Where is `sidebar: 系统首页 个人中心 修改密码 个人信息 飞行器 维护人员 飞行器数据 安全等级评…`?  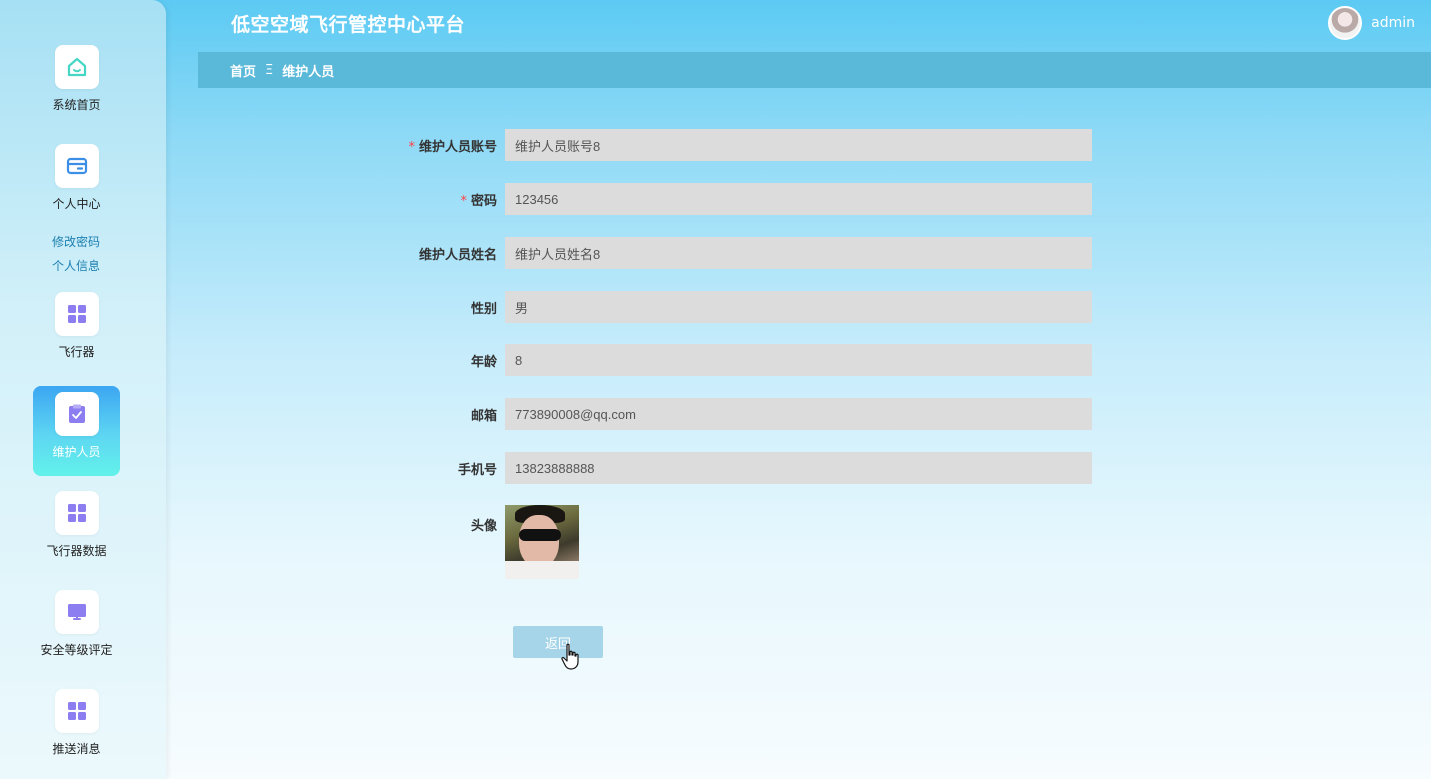
sidebar: 系统首页 个人中心 修改密码 个人信息 飞行器 维护人员 飞行器数据 安全等级评… is located at coordinates (83, 389).